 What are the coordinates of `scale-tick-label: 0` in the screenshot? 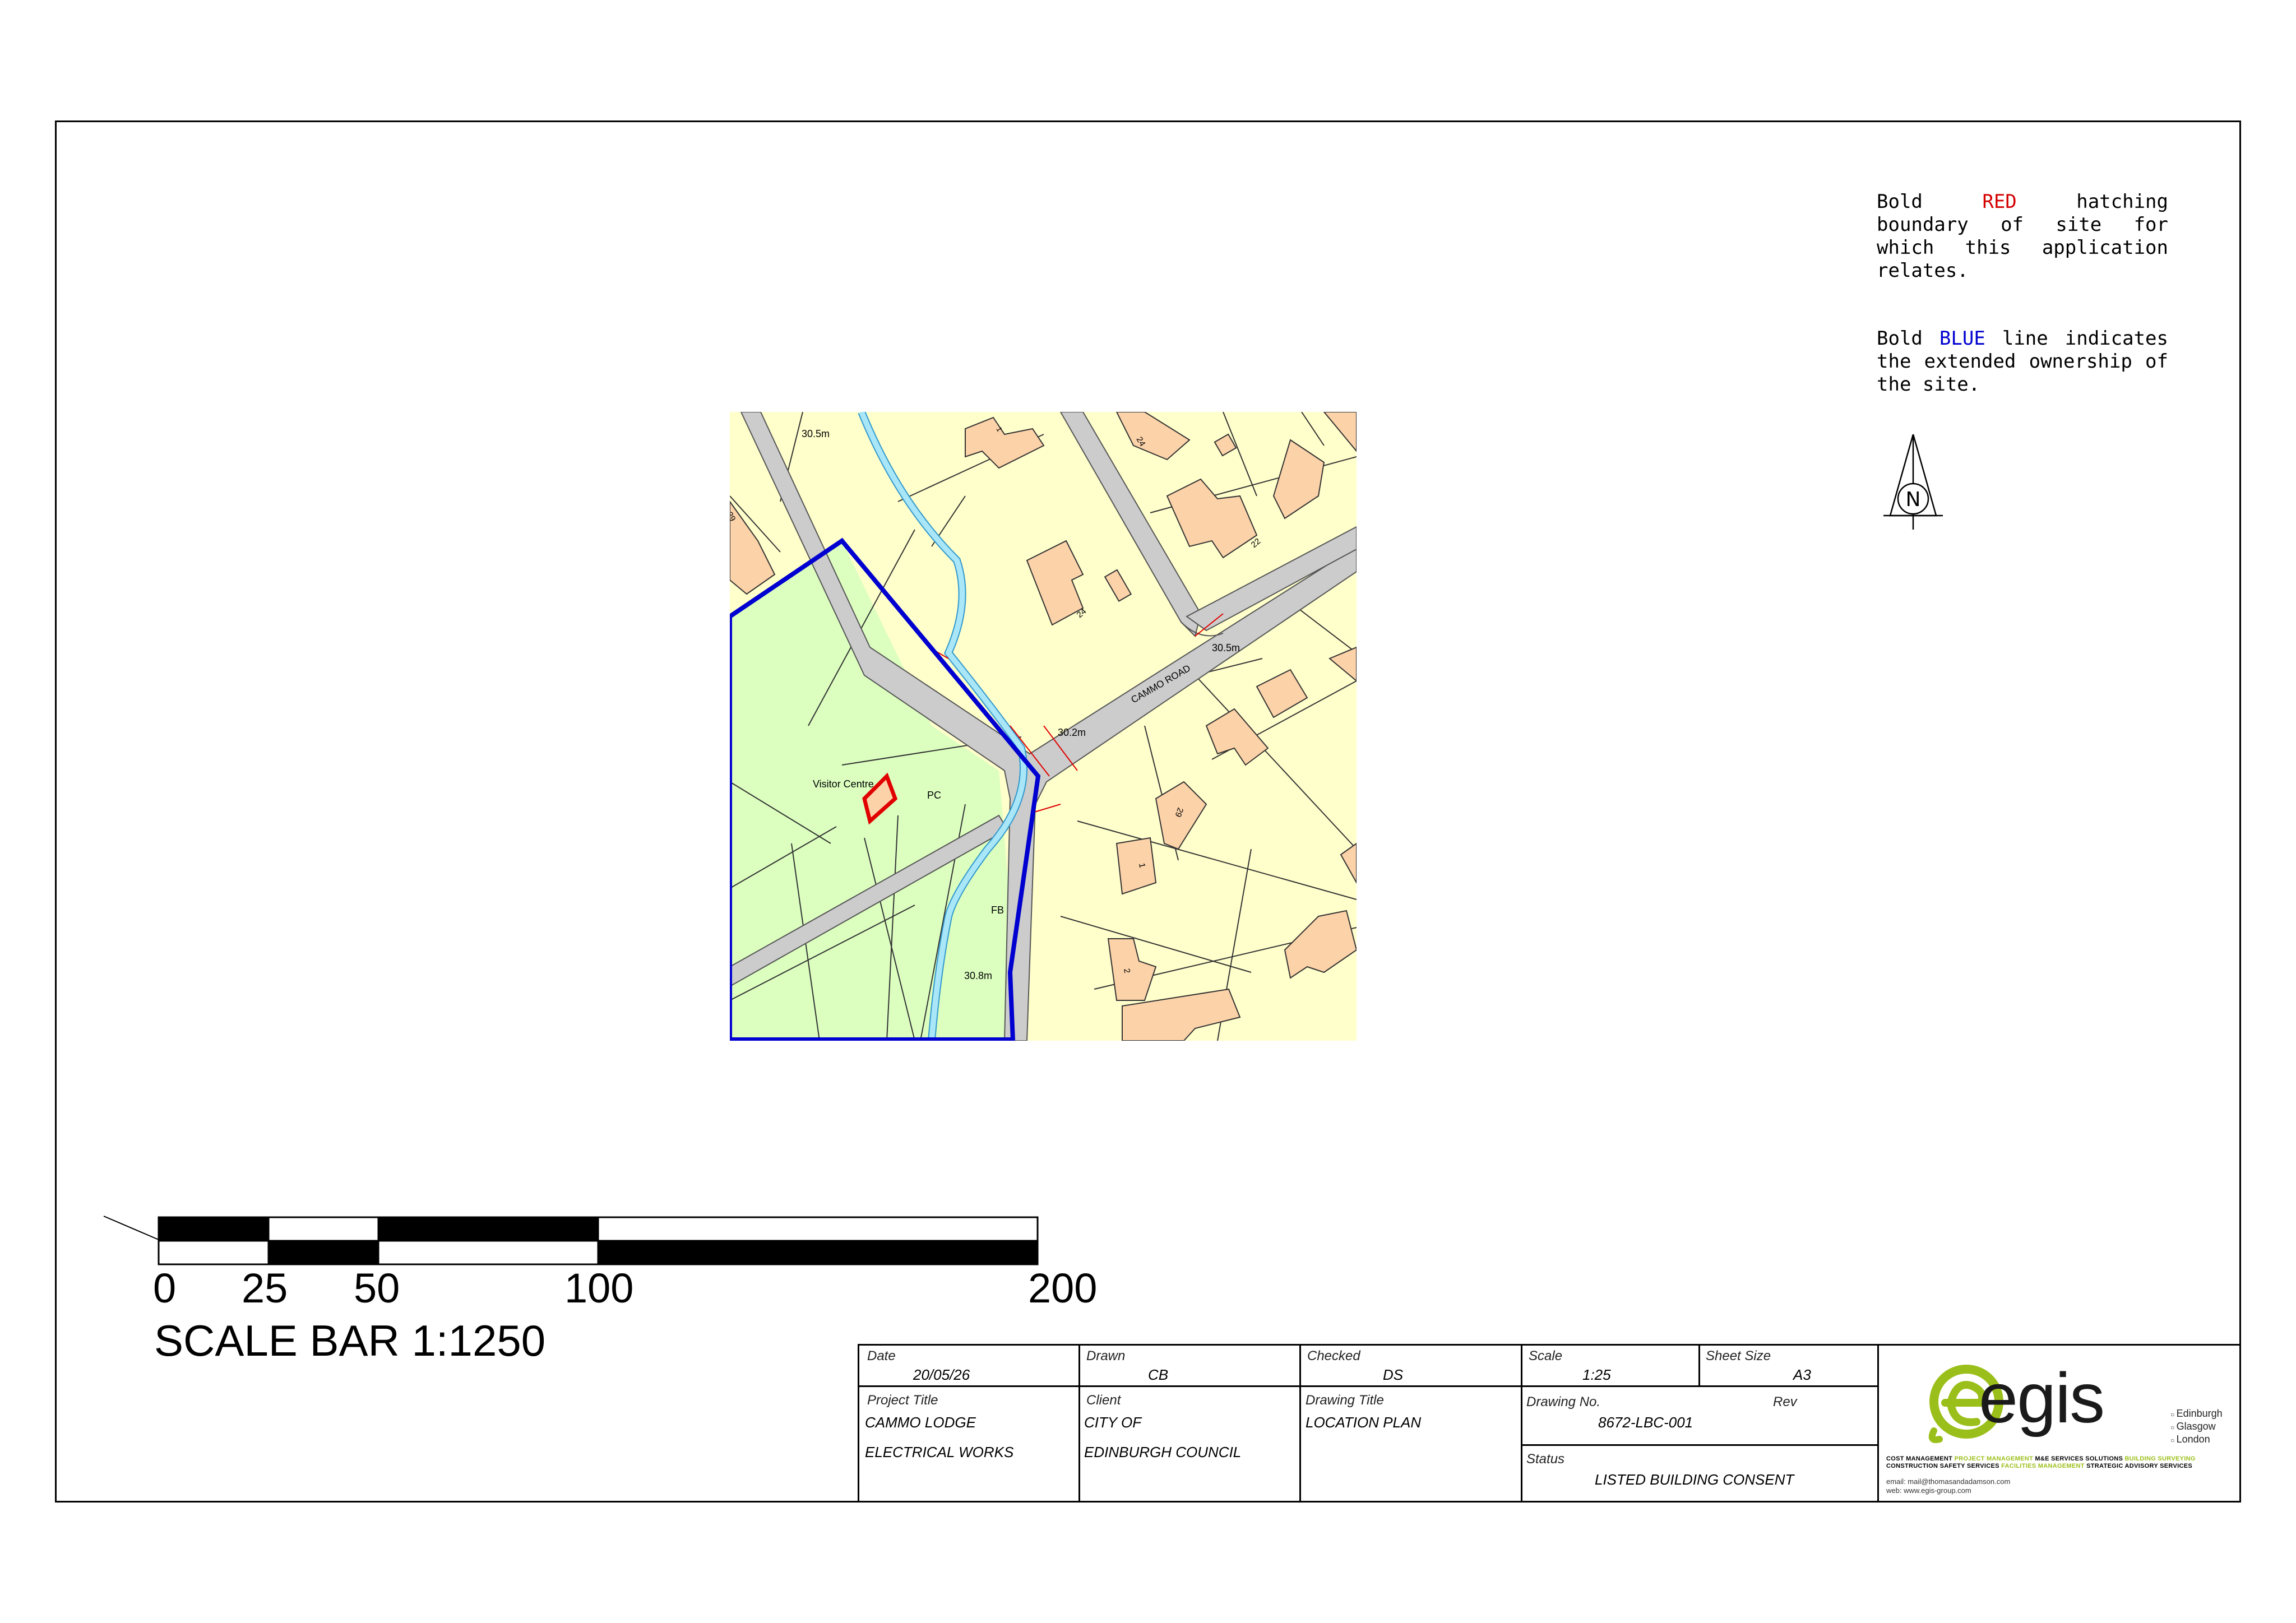 It's located at (165, 1288).